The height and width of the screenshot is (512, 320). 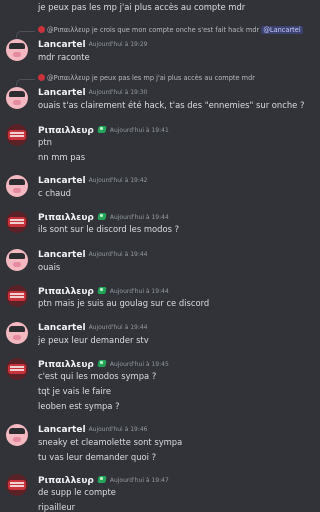 I want to click on timestamp: Aujourd'hui à 19:47, so click(x=139, y=480).